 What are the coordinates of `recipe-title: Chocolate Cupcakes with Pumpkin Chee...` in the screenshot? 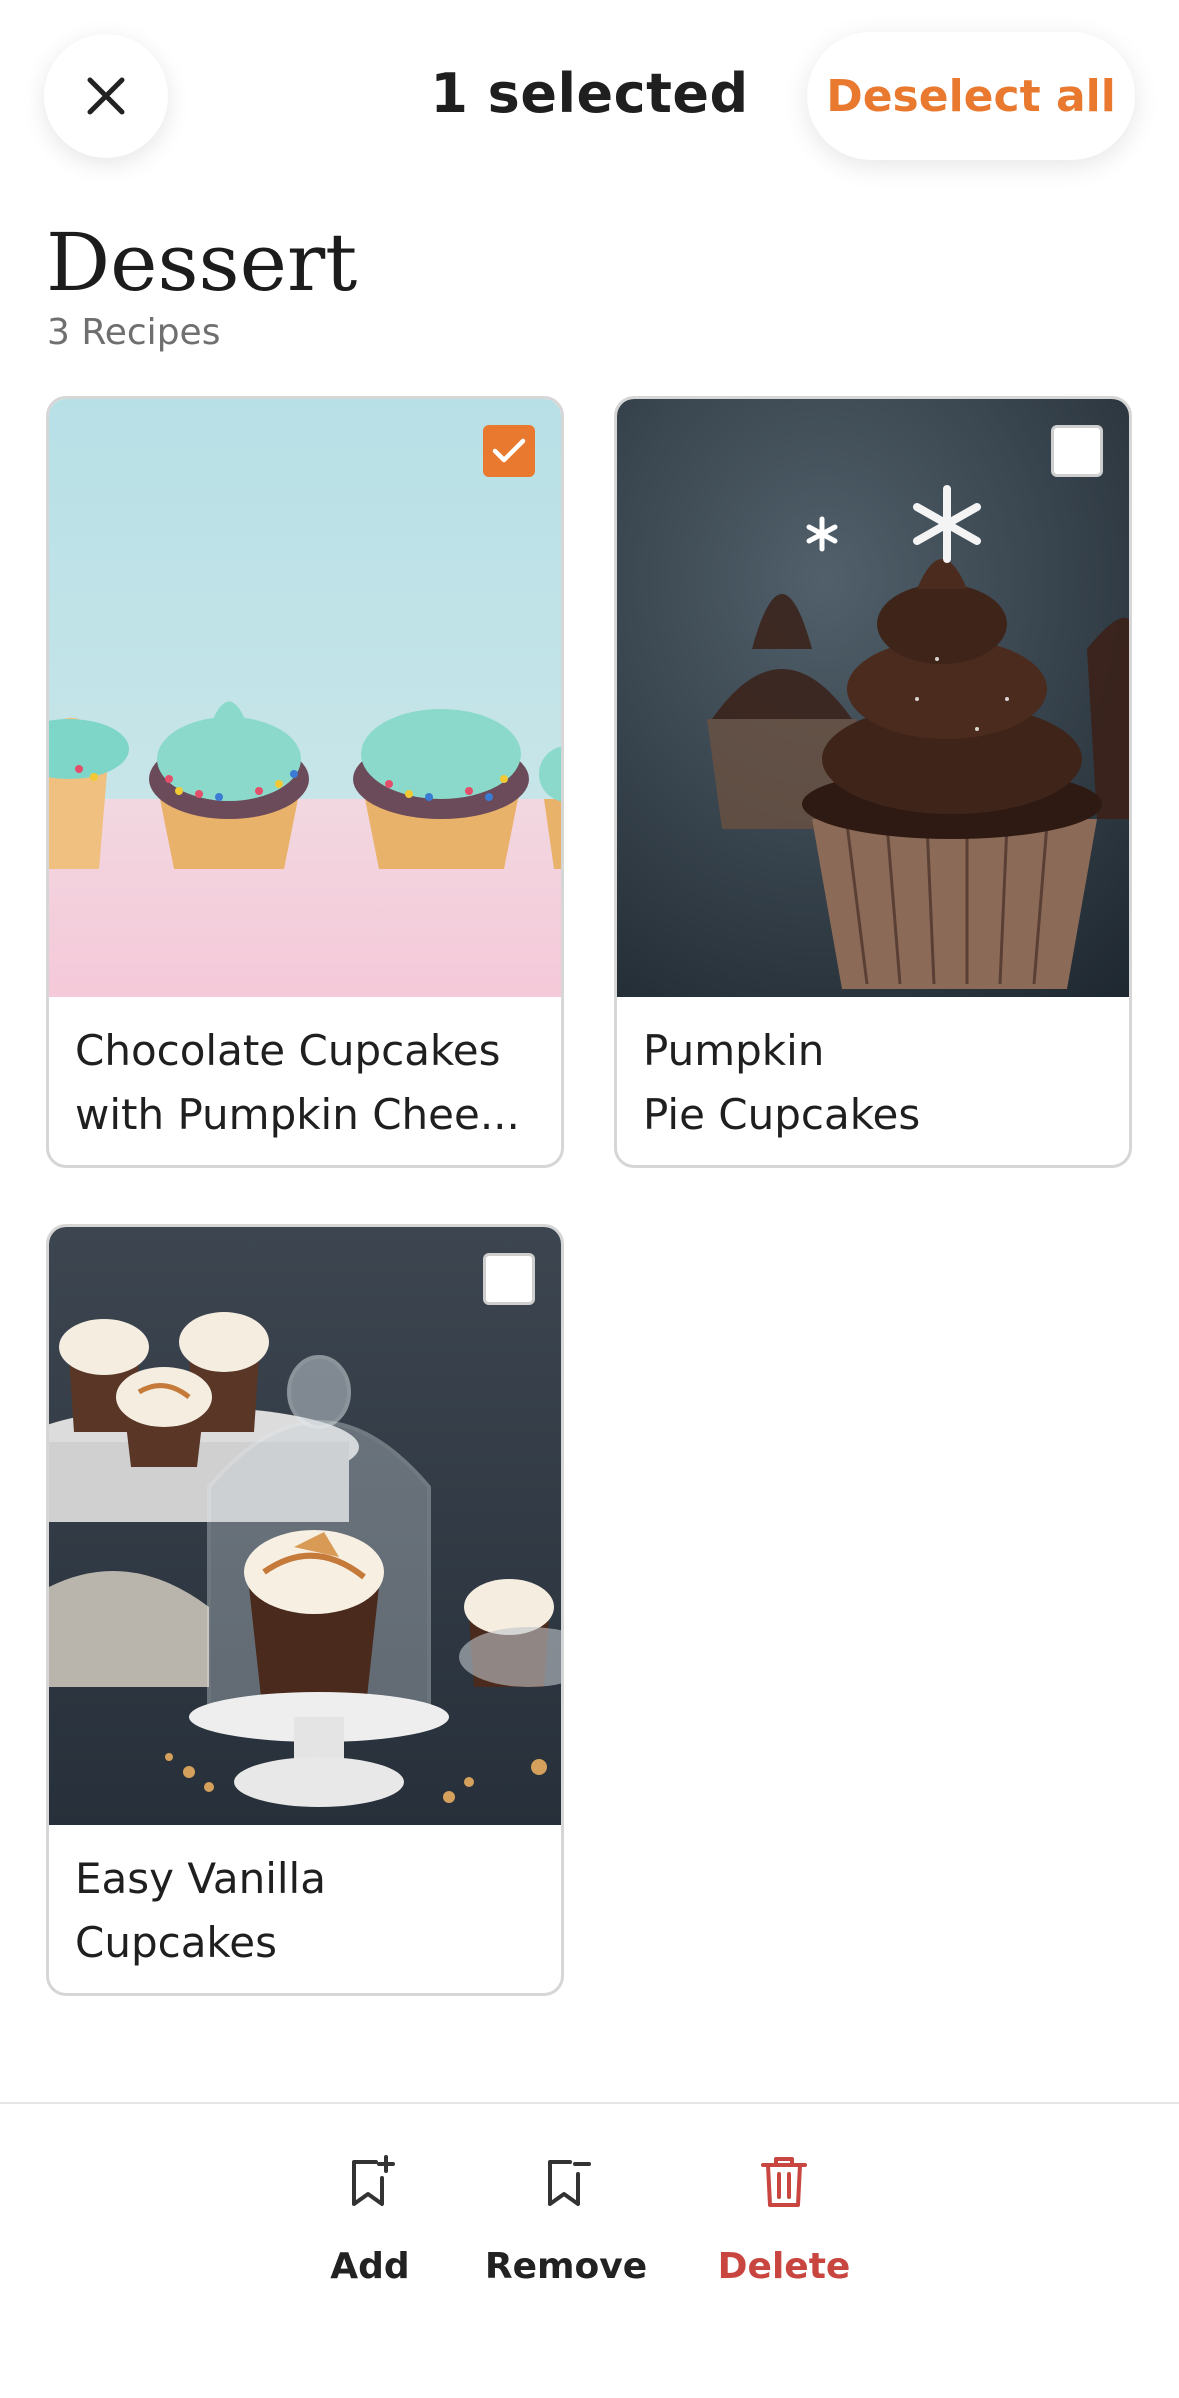 It's located at (305, 1083).